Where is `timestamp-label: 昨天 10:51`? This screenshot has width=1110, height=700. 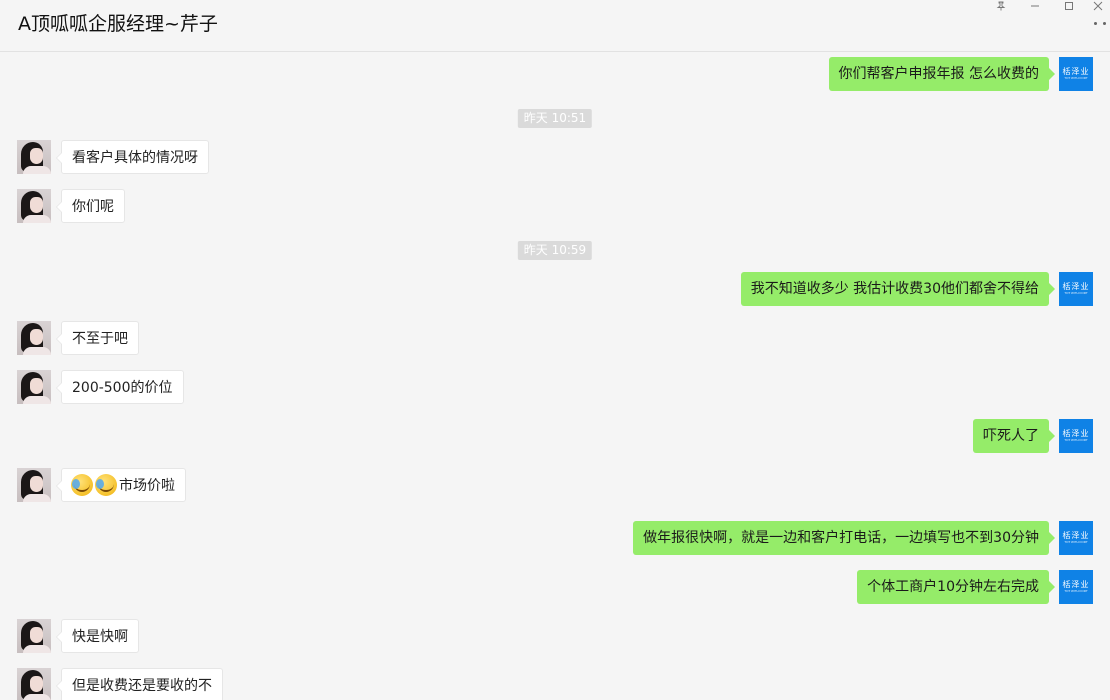
timestamp-label: 昨天 10:51 is located at coordinates (555, 118).